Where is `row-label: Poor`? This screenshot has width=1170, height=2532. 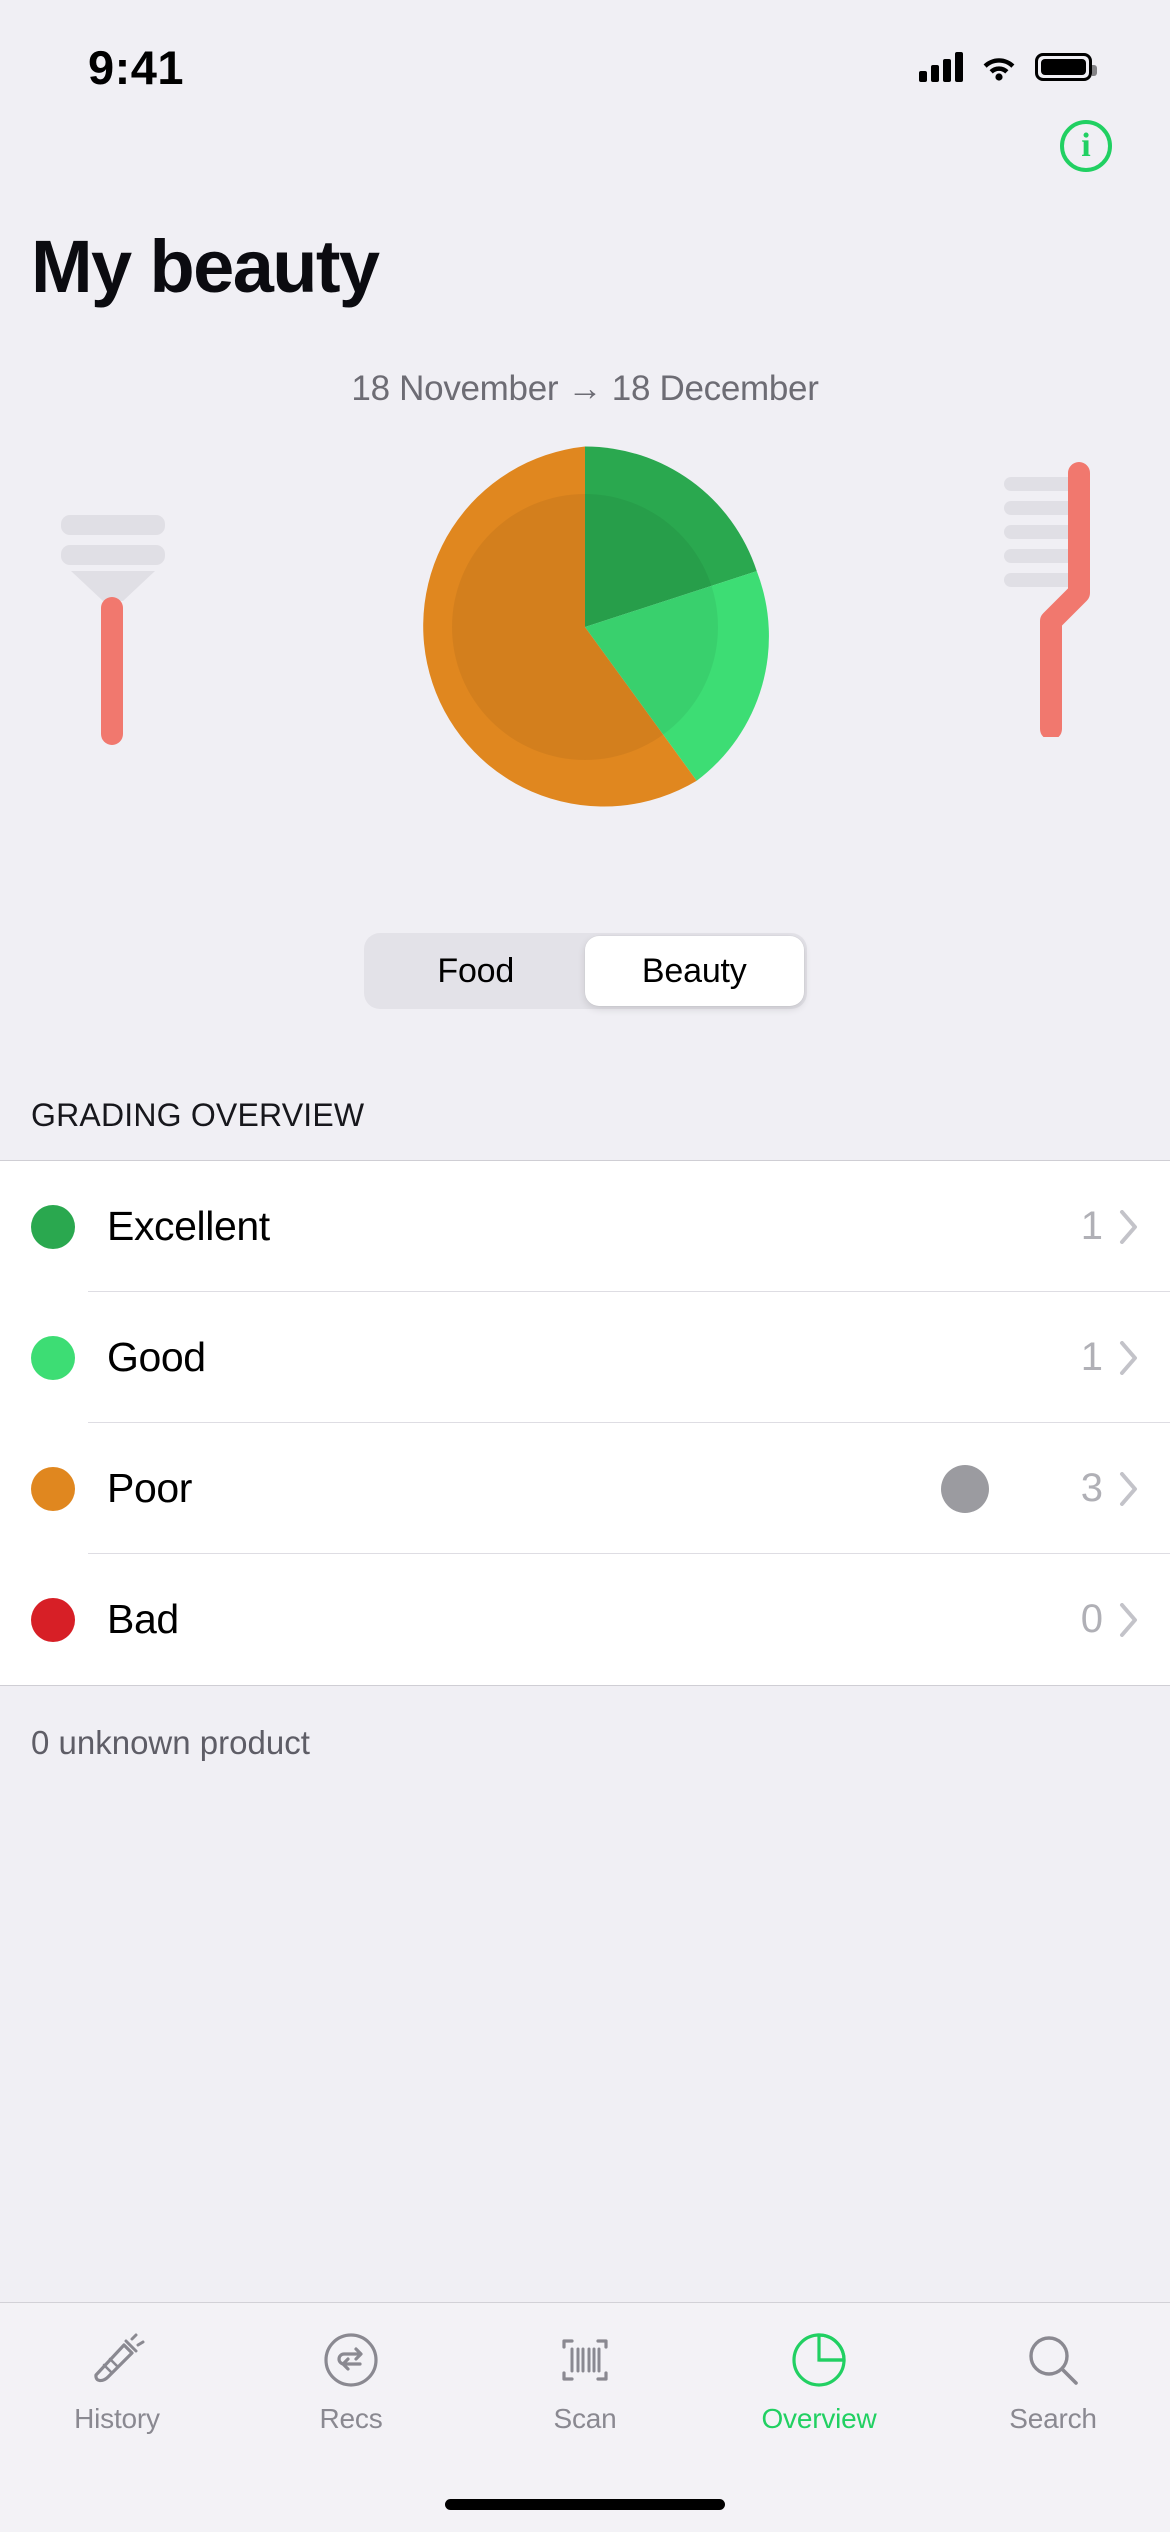 row-label: Poor is located at coordinates (150, 1488).